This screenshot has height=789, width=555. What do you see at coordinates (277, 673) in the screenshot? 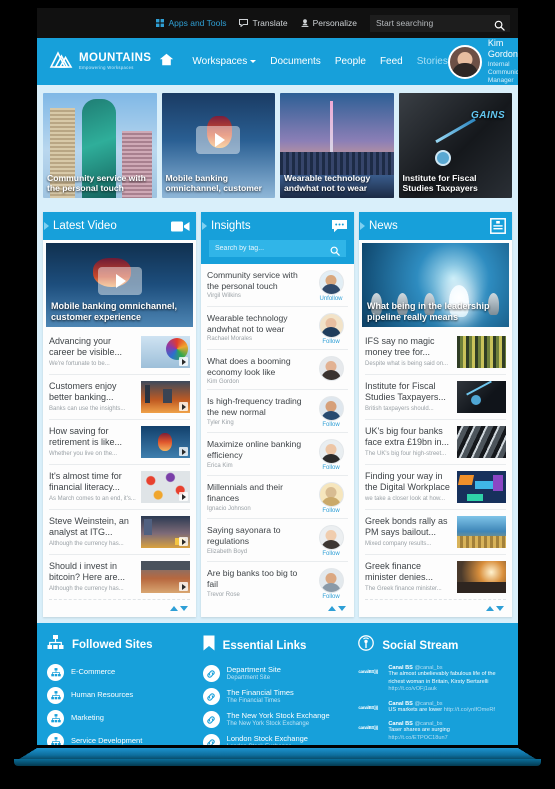
I see `essential-link-item: Department Site Department Site` at bounding box center [277, 673].